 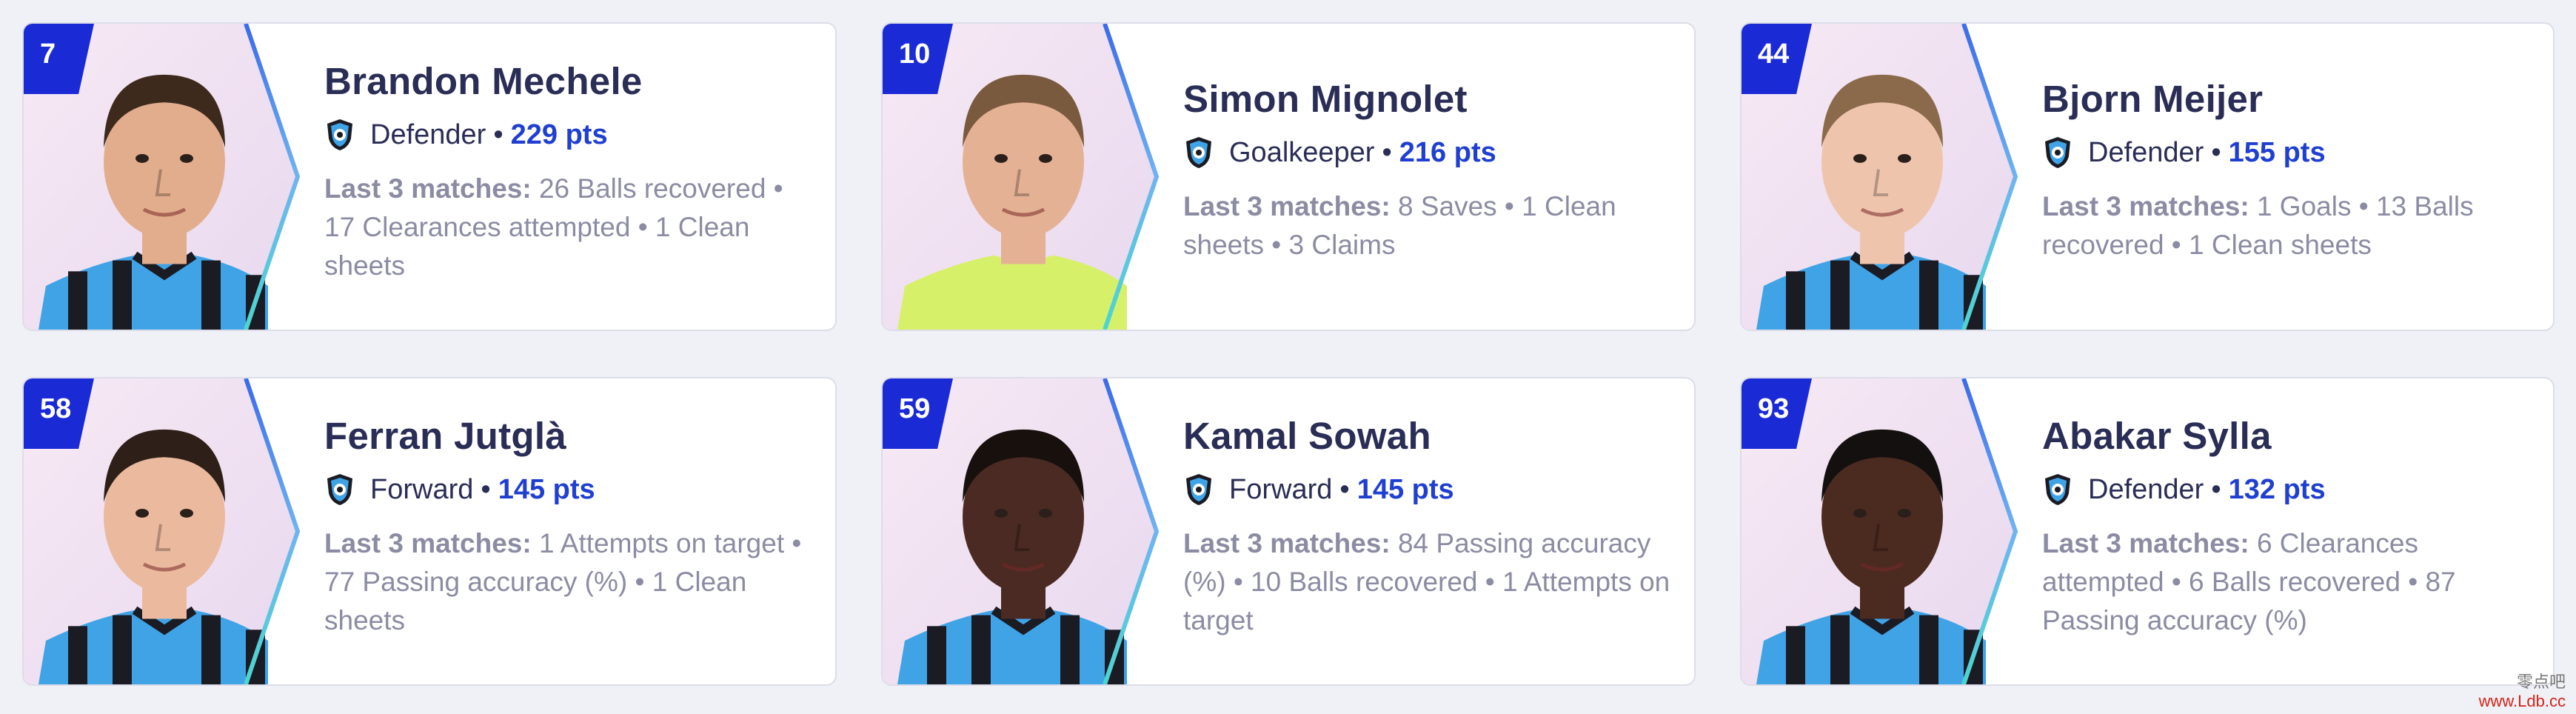 What do you see at coordinates (1427, 436) in the screenshot?
I see `player-name: Kamal Sowah` at bounding box center [1427, 436].